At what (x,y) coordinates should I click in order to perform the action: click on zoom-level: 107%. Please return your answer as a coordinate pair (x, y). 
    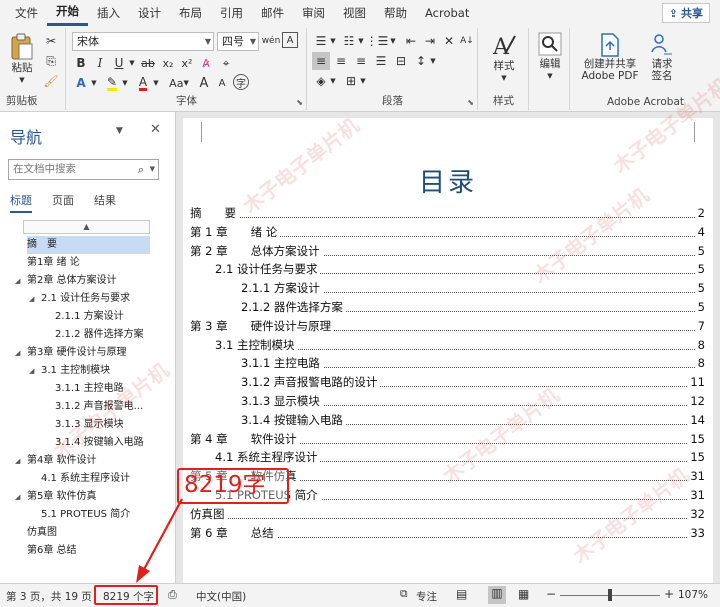
    Looking at the image, I should click on (693, 595).